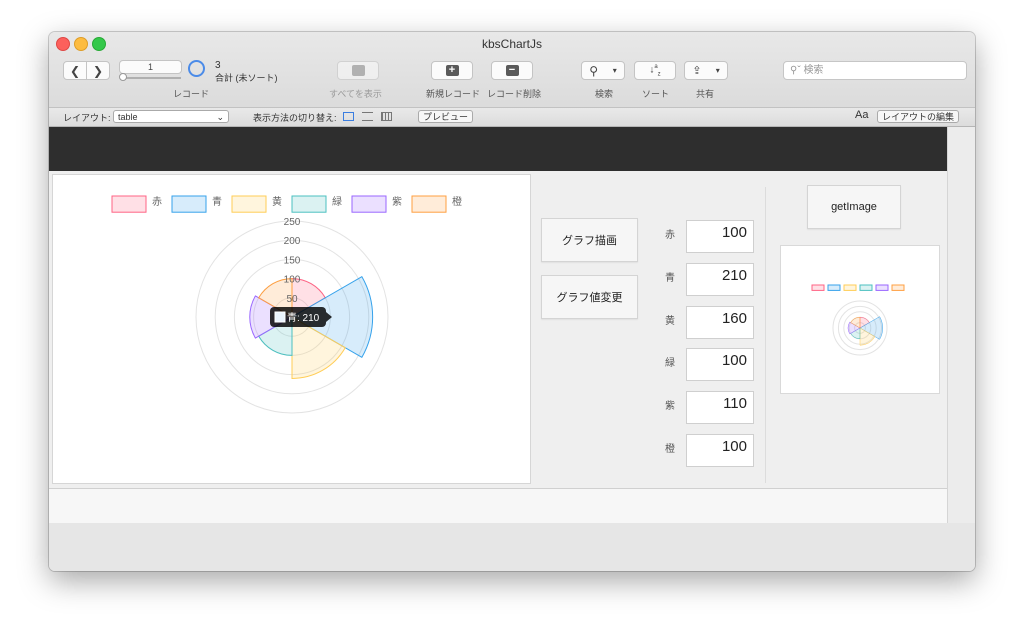  Describe the element at coordinates (337, 201) in the screenshot. I see `legend-label-3: 緑` at that location.